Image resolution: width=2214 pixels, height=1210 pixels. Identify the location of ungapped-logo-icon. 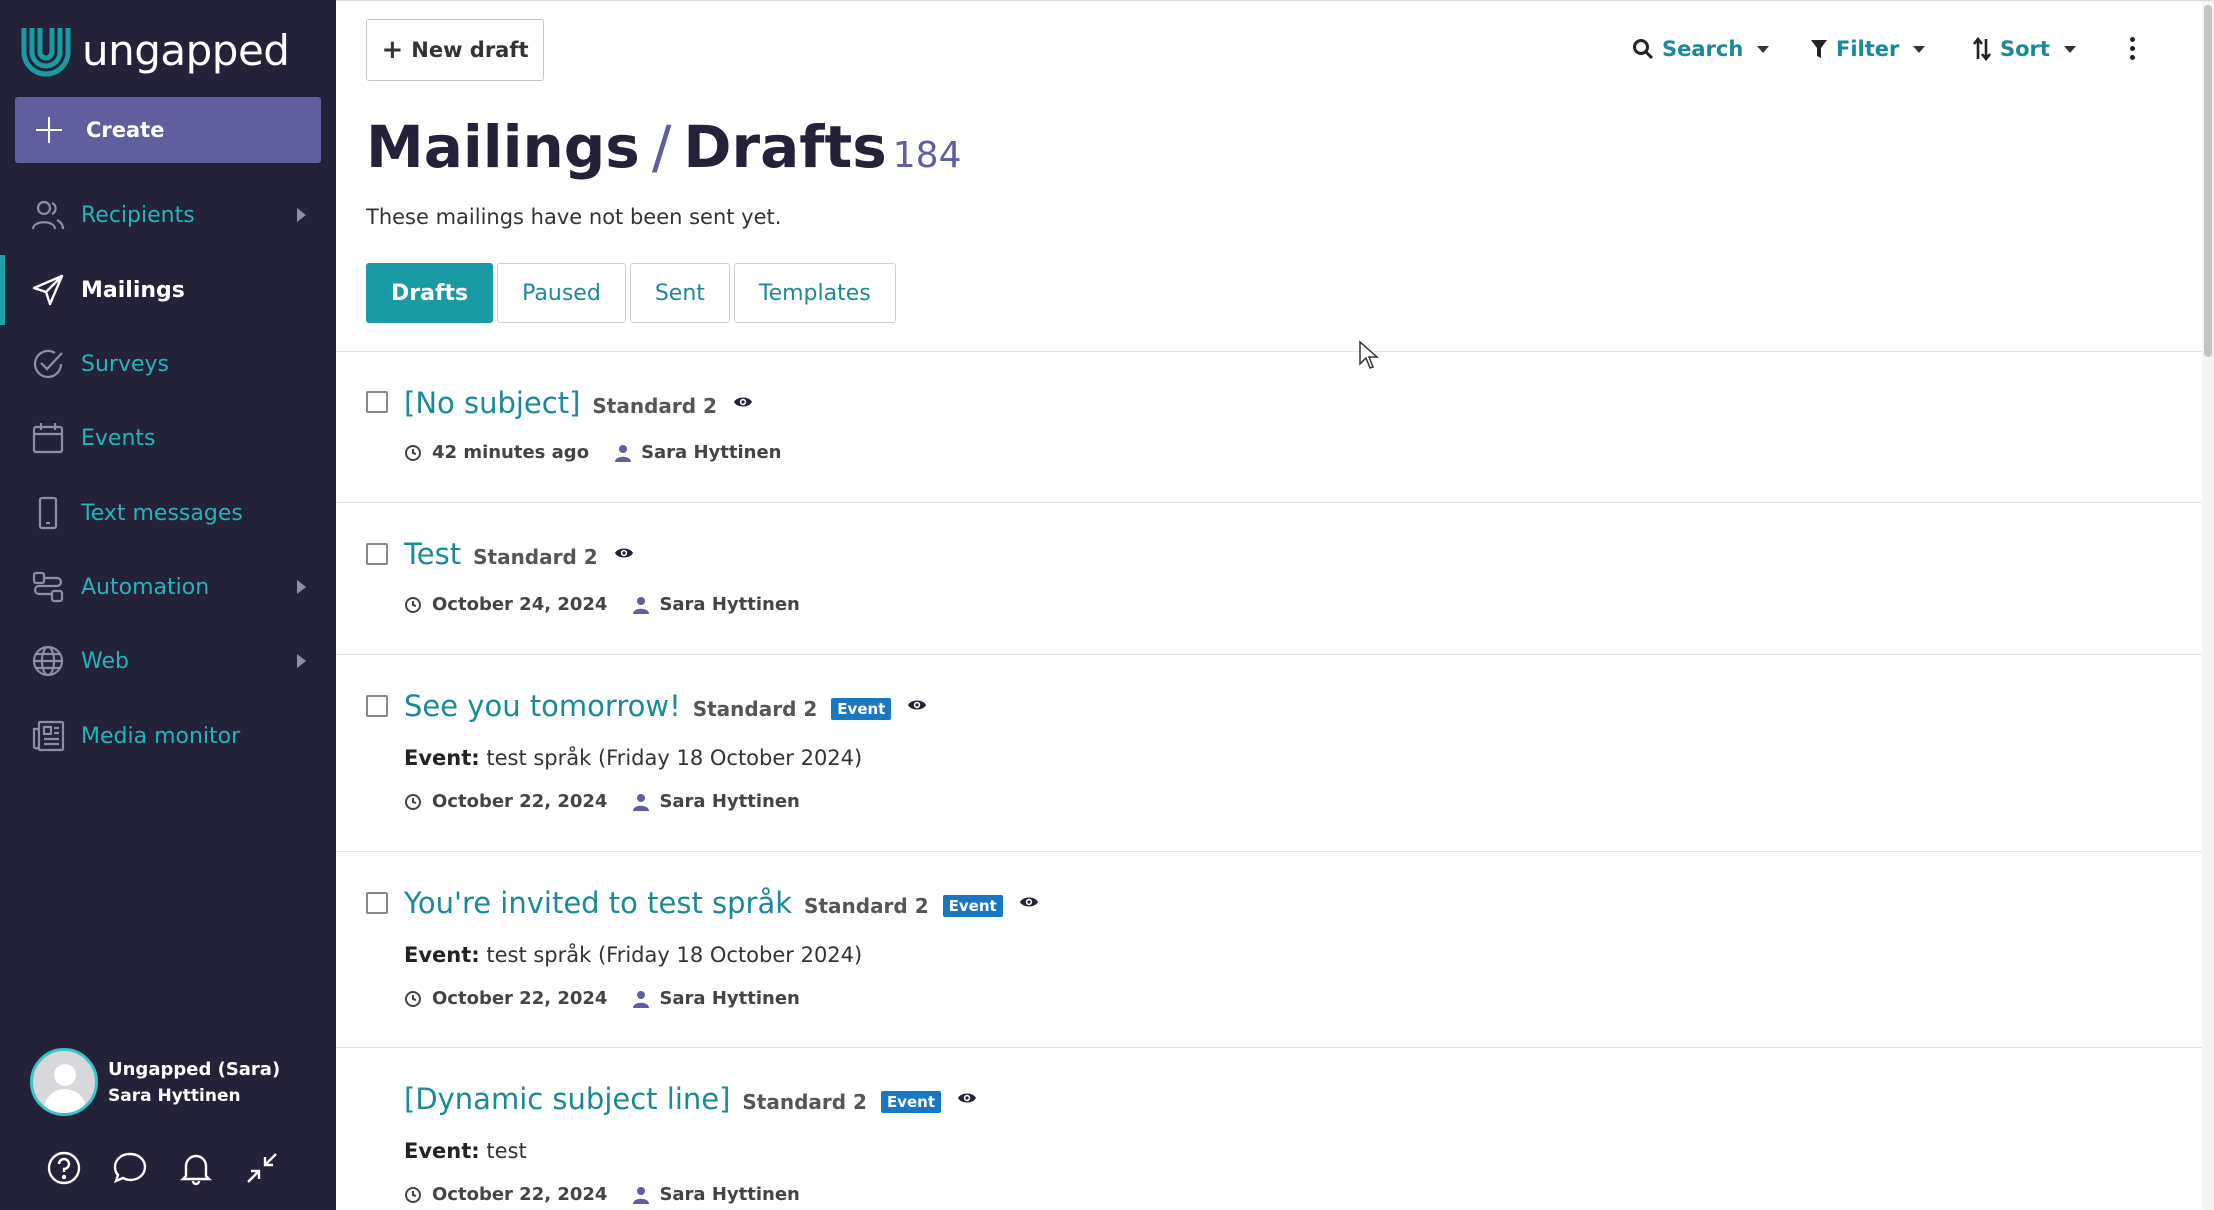
(46, 52).